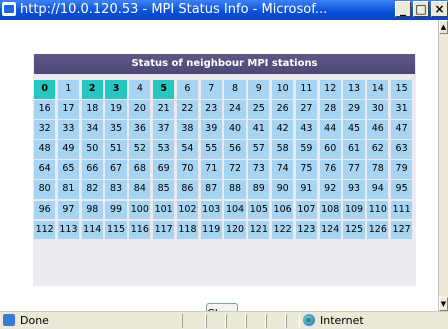 This screenshot has width=448, height=329. What do you see at coordinates (378, 230) in the screenshot?
I see `station-cell: 126` at bounding box center [378, 230].